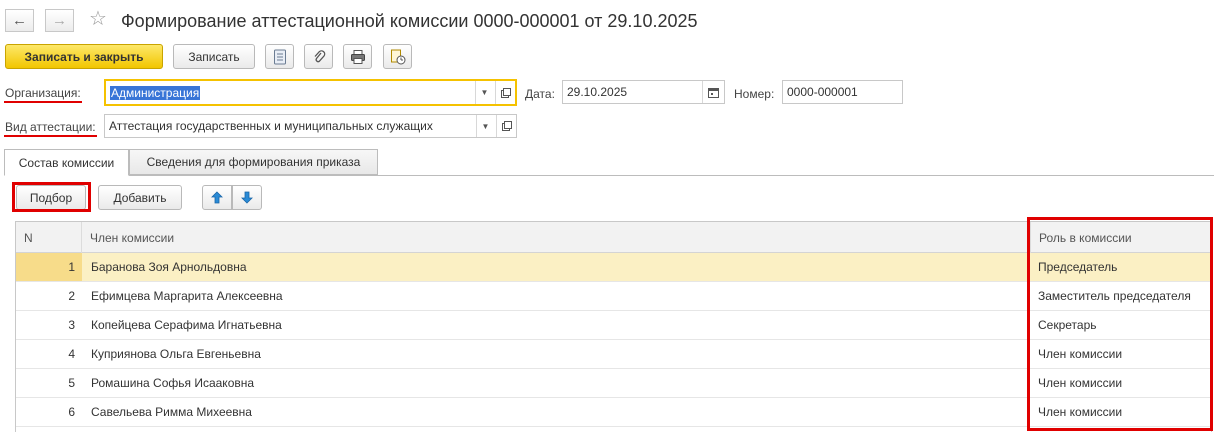  I want to click on row-number: 3, so click(71, 325).